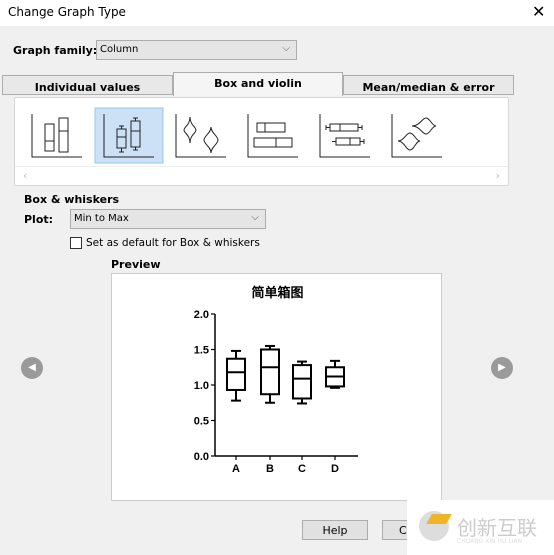 This screenshot has height=555, width=554. Describe the element at coordinates (136, 264) in the screenshot. I see `preview-label: Preview` at that location.